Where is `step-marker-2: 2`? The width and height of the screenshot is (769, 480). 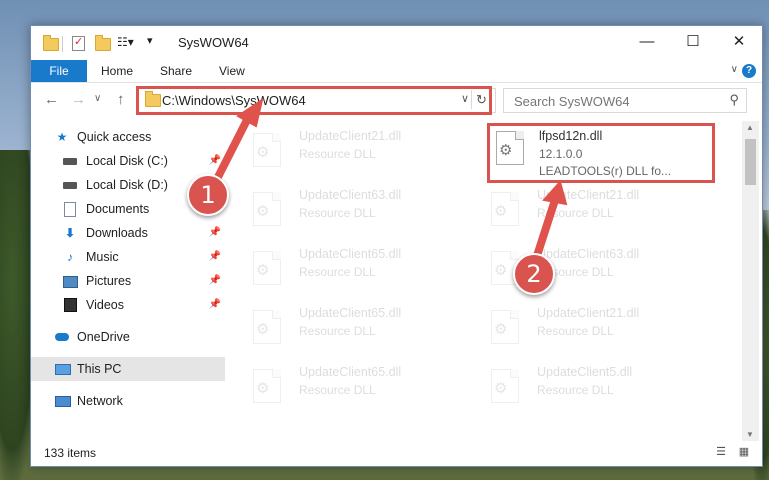
step-marker-2: 2 is located at coordinates (534, 274).